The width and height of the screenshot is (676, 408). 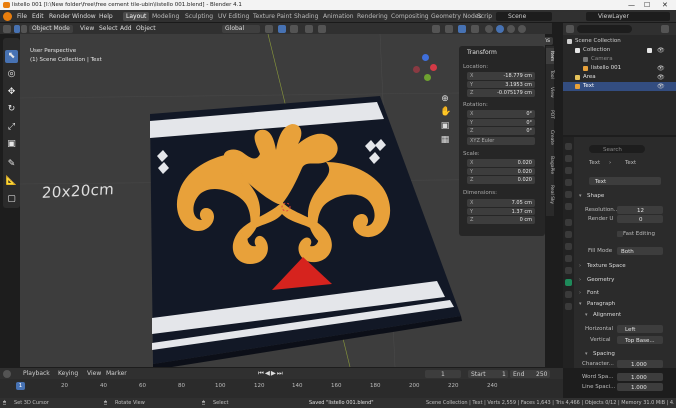 What do you see at coordinates (7, 374) in the screenshot?
I see `timeline-editor-icon` at bounding box center [7, 374].